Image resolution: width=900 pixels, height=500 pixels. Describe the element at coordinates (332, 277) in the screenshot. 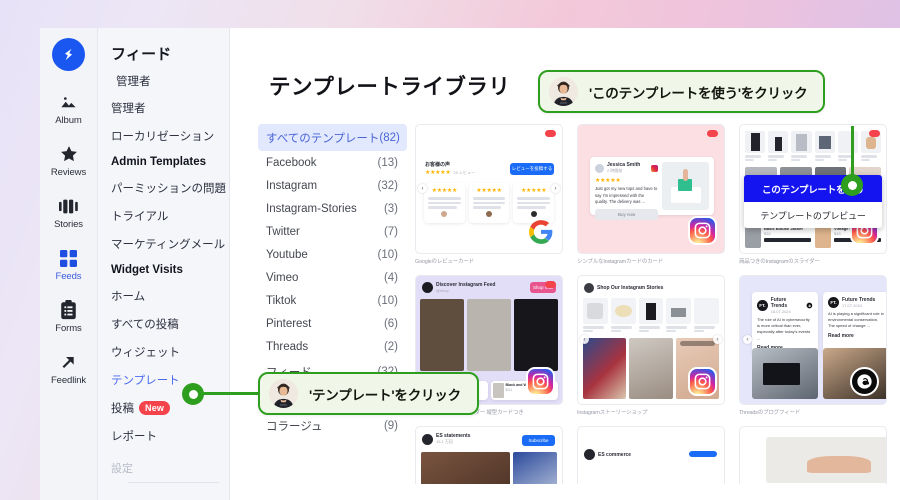

I see `category-item-vimeo: Vimeo (4)` at that location.